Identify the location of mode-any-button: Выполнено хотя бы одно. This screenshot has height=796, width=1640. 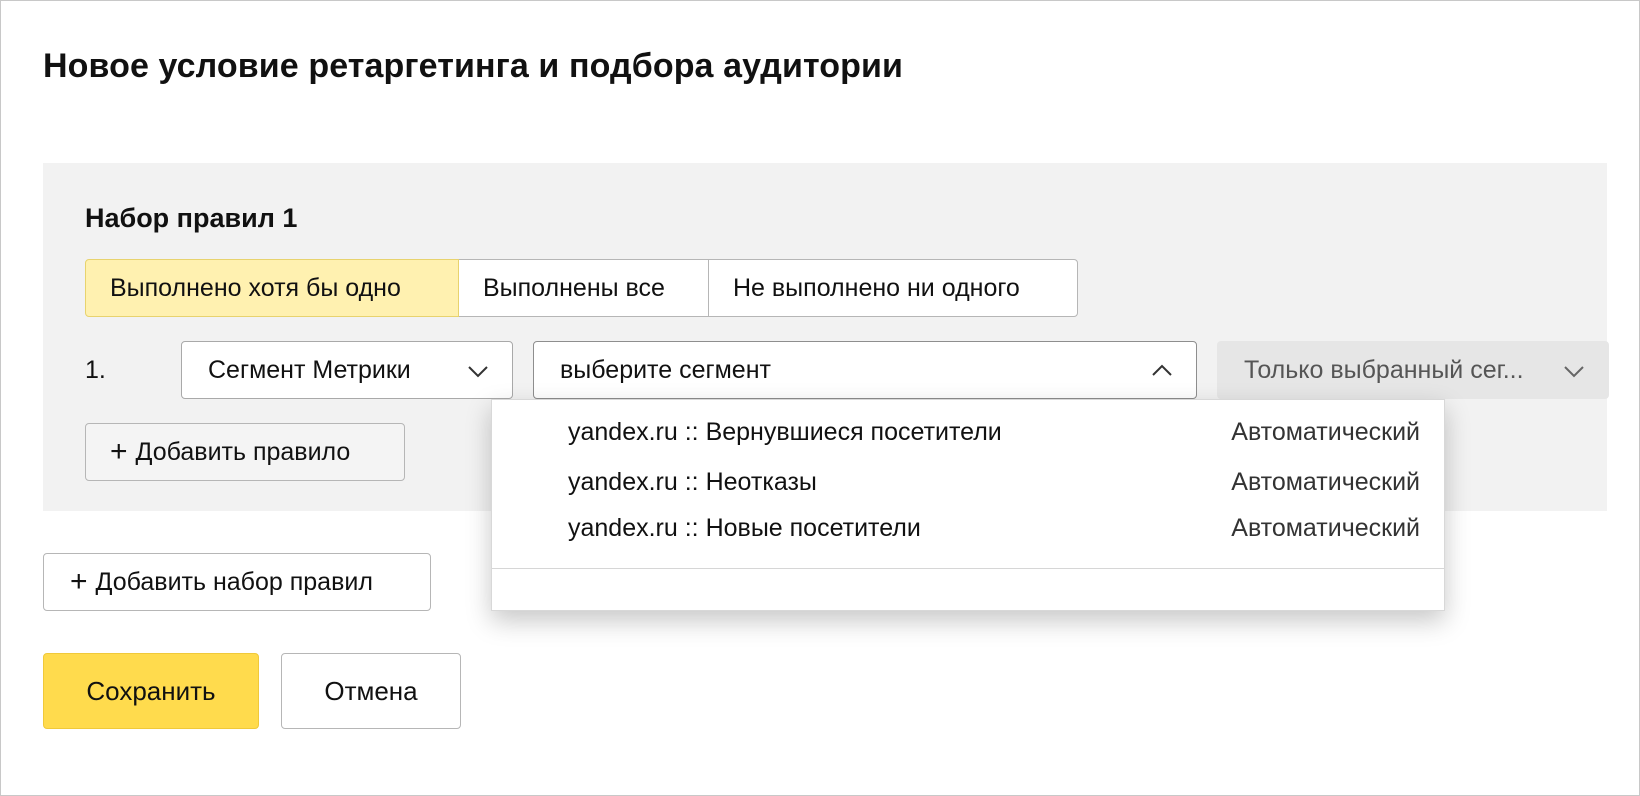
(272, 288).